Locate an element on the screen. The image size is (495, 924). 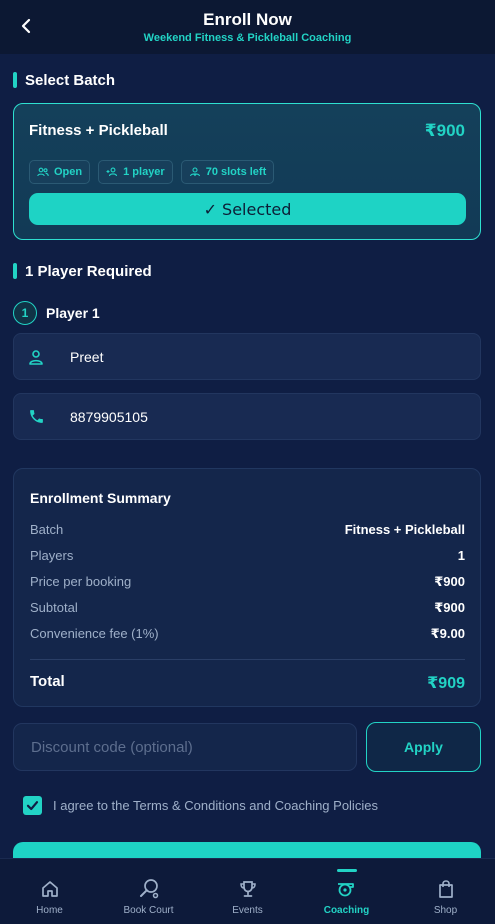
trophy-icon is located at coordinates (248, 889).